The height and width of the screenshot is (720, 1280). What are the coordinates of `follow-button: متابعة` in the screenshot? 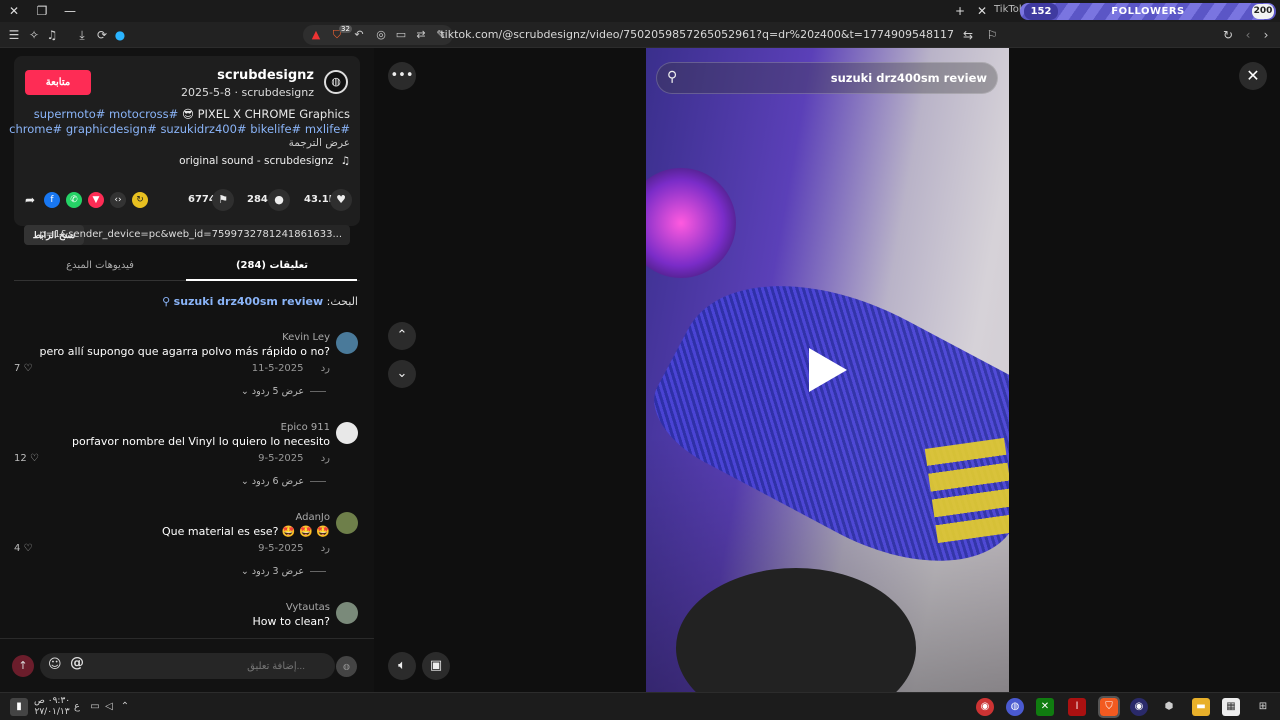 It's located at (58, 82).